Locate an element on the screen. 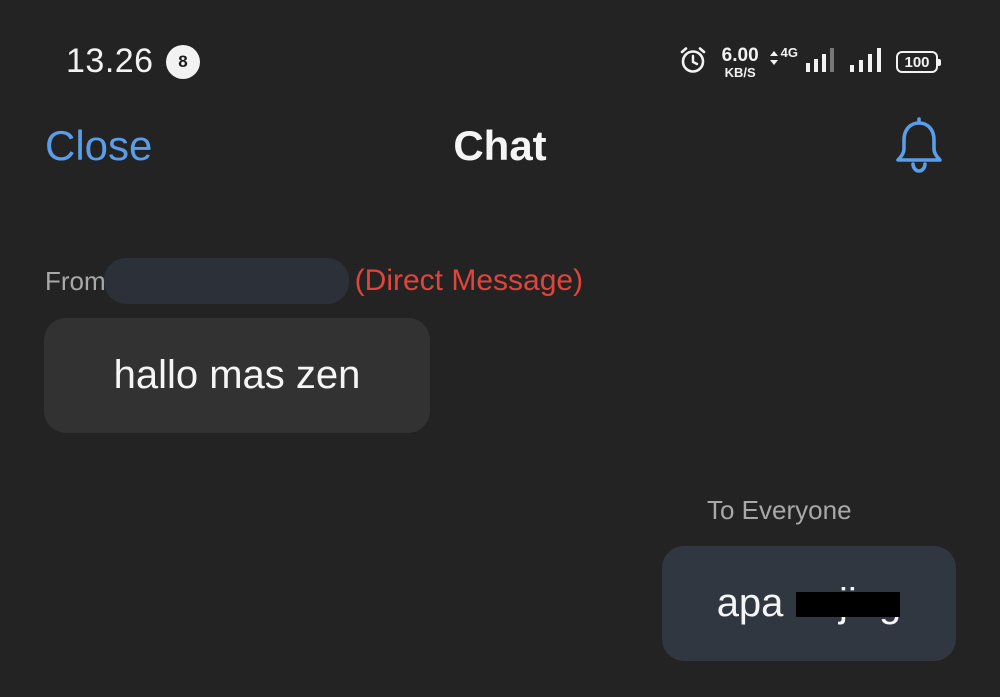 This screenshot has height=697, width=1000. message-sender-line: From (Direct Message) is located at coordinates (314, 281).